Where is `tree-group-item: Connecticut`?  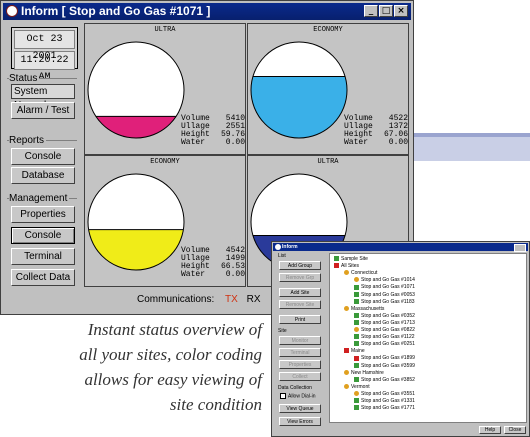
tree-group-item: Connecticut is located at coordinates (360, 273).